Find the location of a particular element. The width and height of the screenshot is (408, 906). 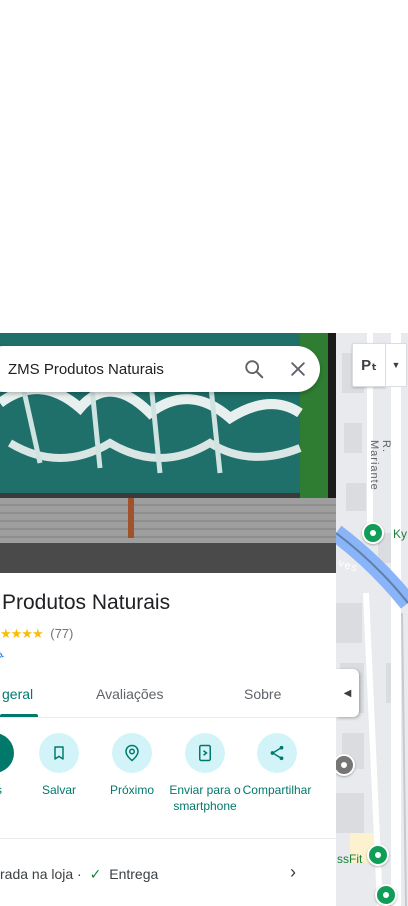

map-canvas is located at coordinates (372, 619).